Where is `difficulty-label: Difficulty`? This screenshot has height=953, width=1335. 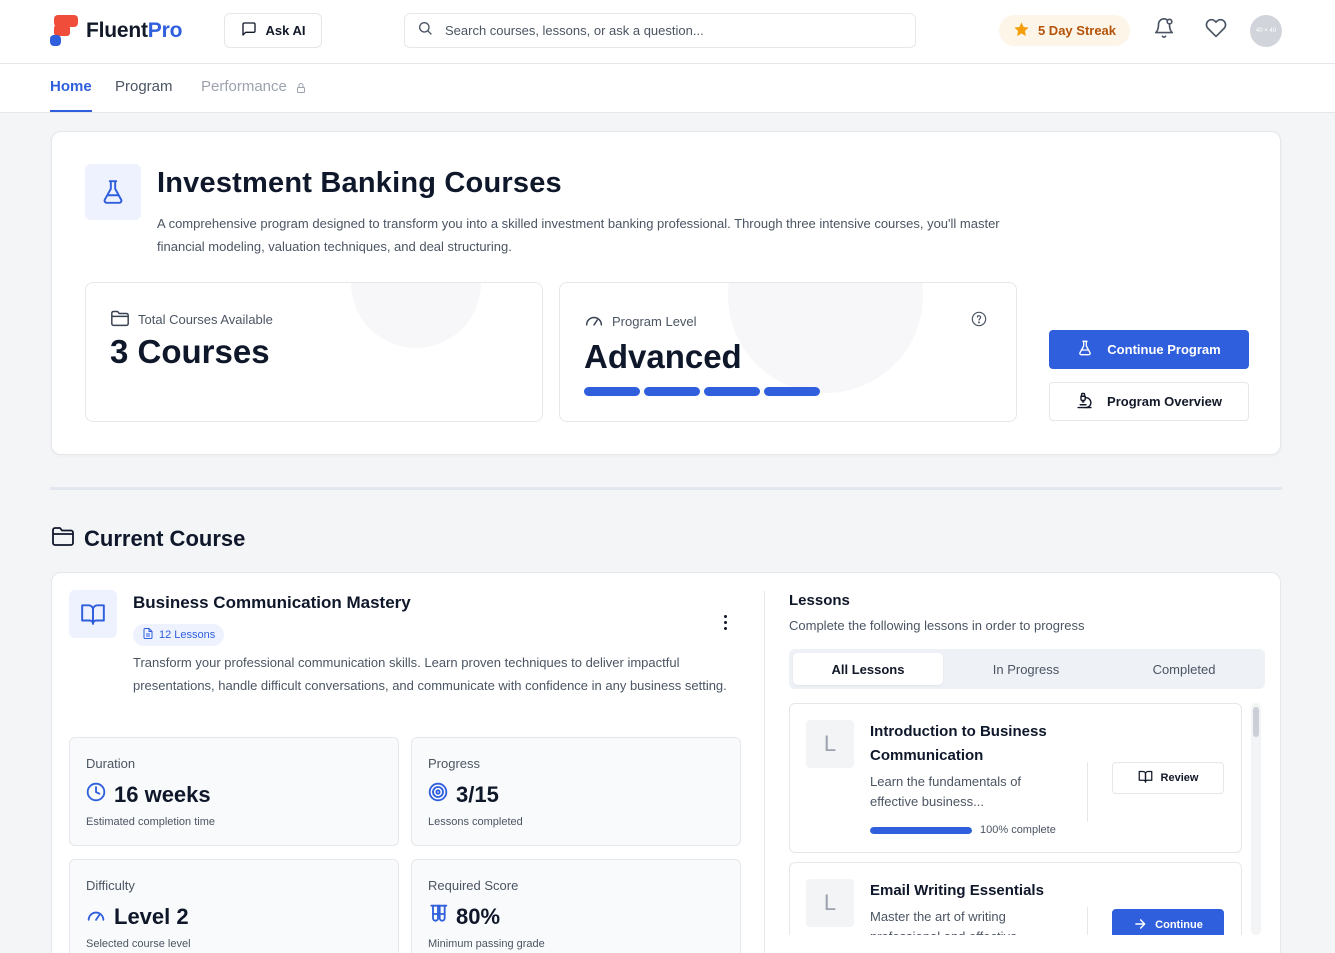 difficulty-label: Difficulty is located at coordinates (110, 885).